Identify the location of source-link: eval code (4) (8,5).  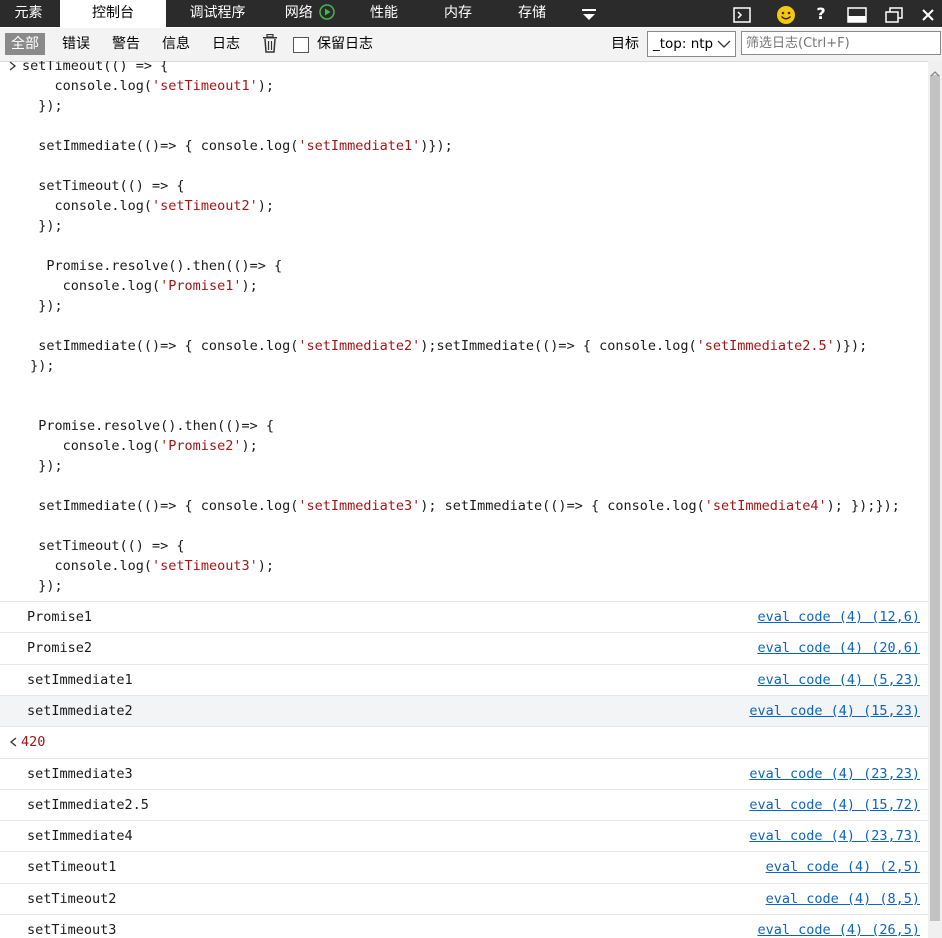
(843, 899).